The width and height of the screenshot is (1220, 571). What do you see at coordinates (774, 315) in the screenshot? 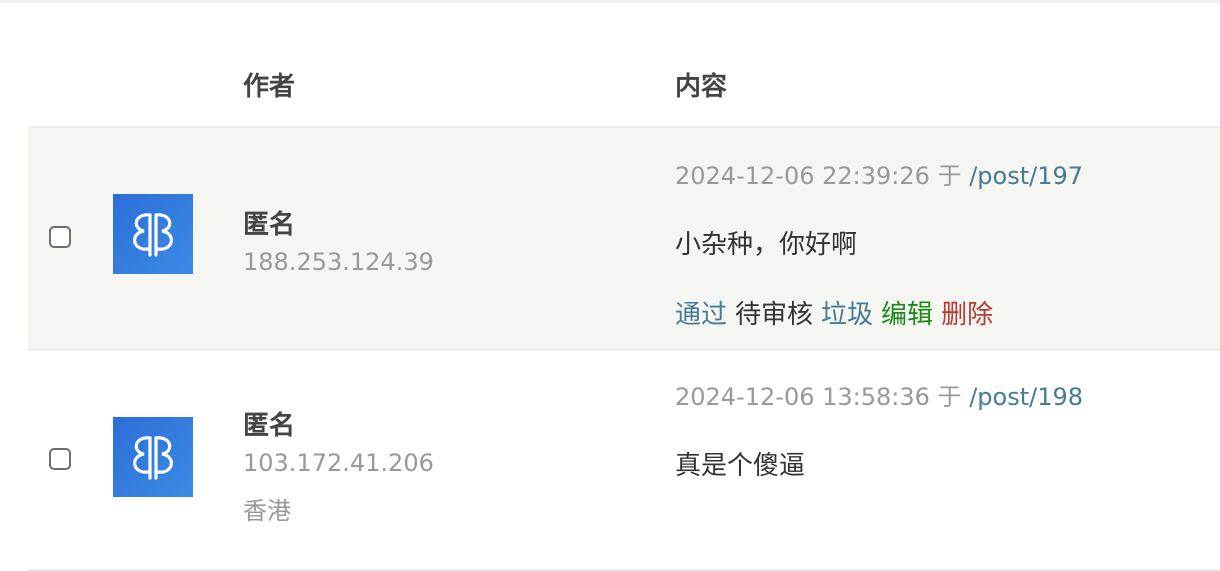
I see `pending-status: 待审核` at bounding box center [774, 315].